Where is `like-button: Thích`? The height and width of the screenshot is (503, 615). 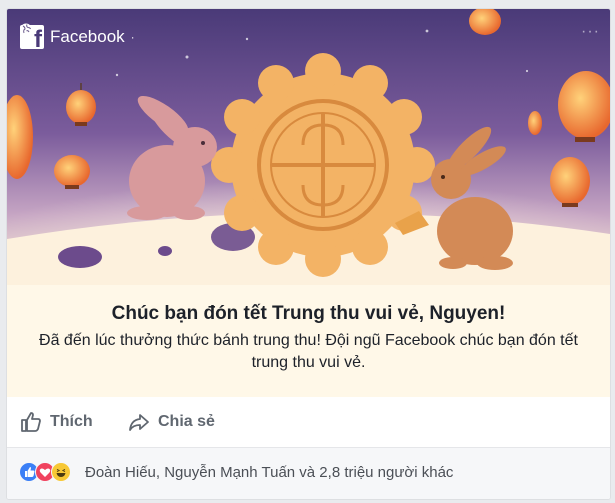 like-button: Thích is located at coordinates (56, 422).